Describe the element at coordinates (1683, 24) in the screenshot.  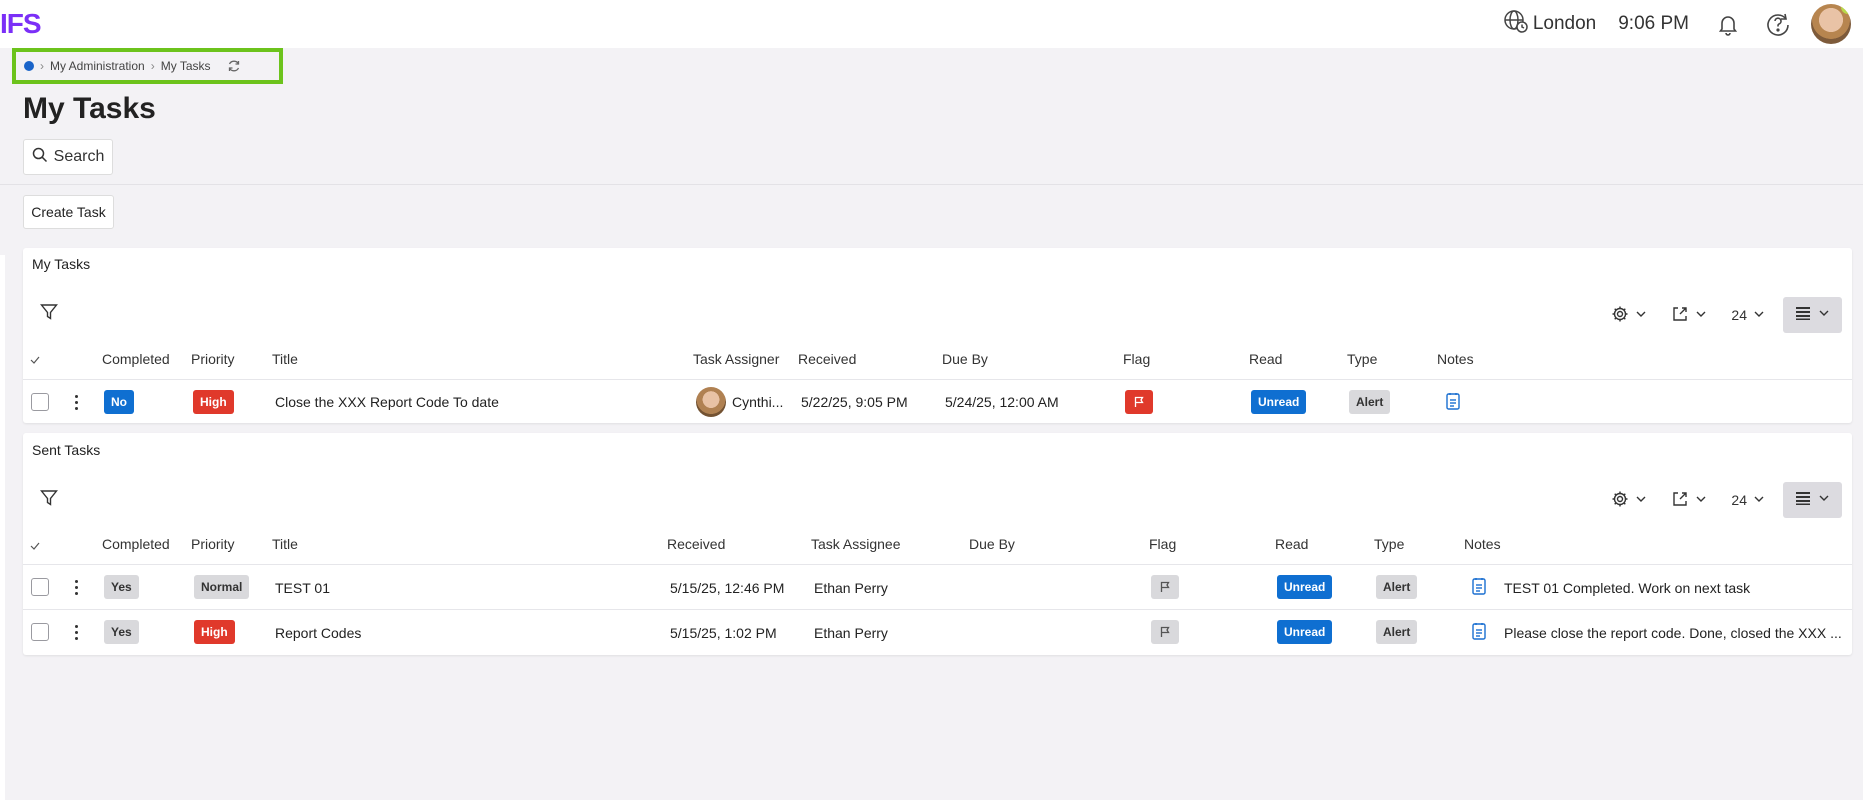
I see `top-right-tools: London 9:06 PM` at that location.